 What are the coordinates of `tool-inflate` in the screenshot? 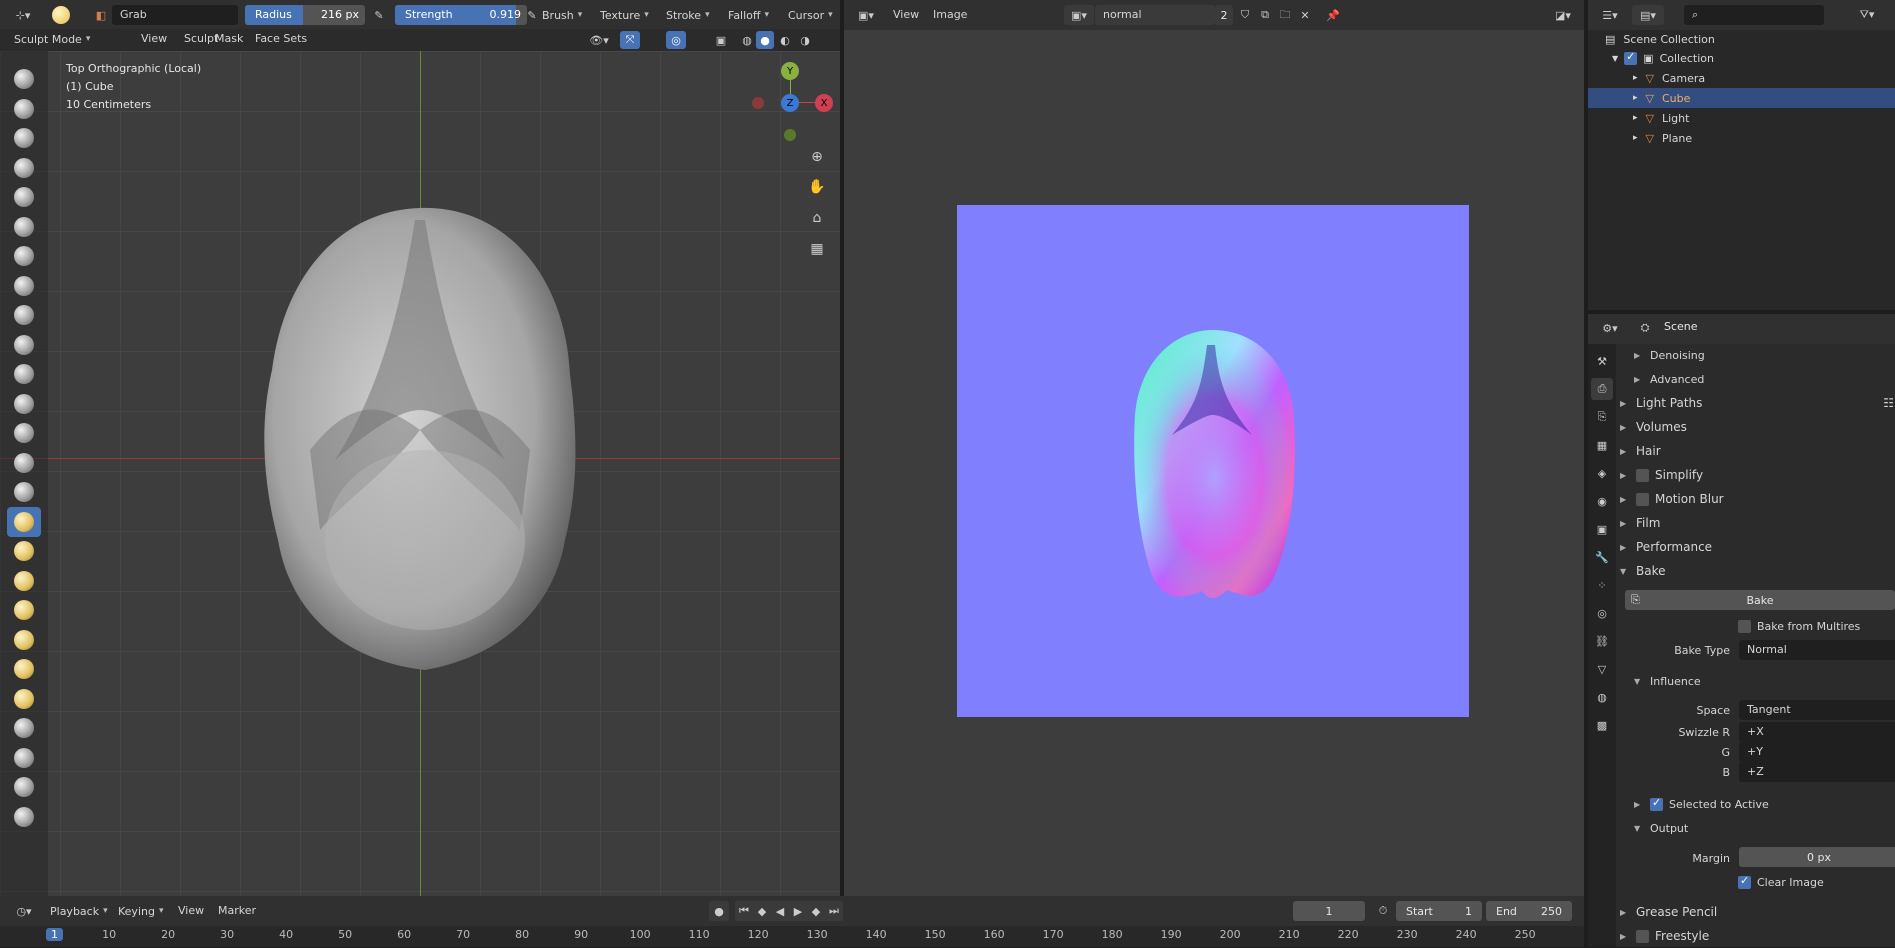 It's located at (24, 256).